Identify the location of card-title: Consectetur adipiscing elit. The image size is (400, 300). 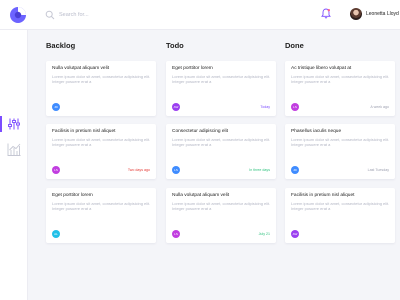
(200, 131).